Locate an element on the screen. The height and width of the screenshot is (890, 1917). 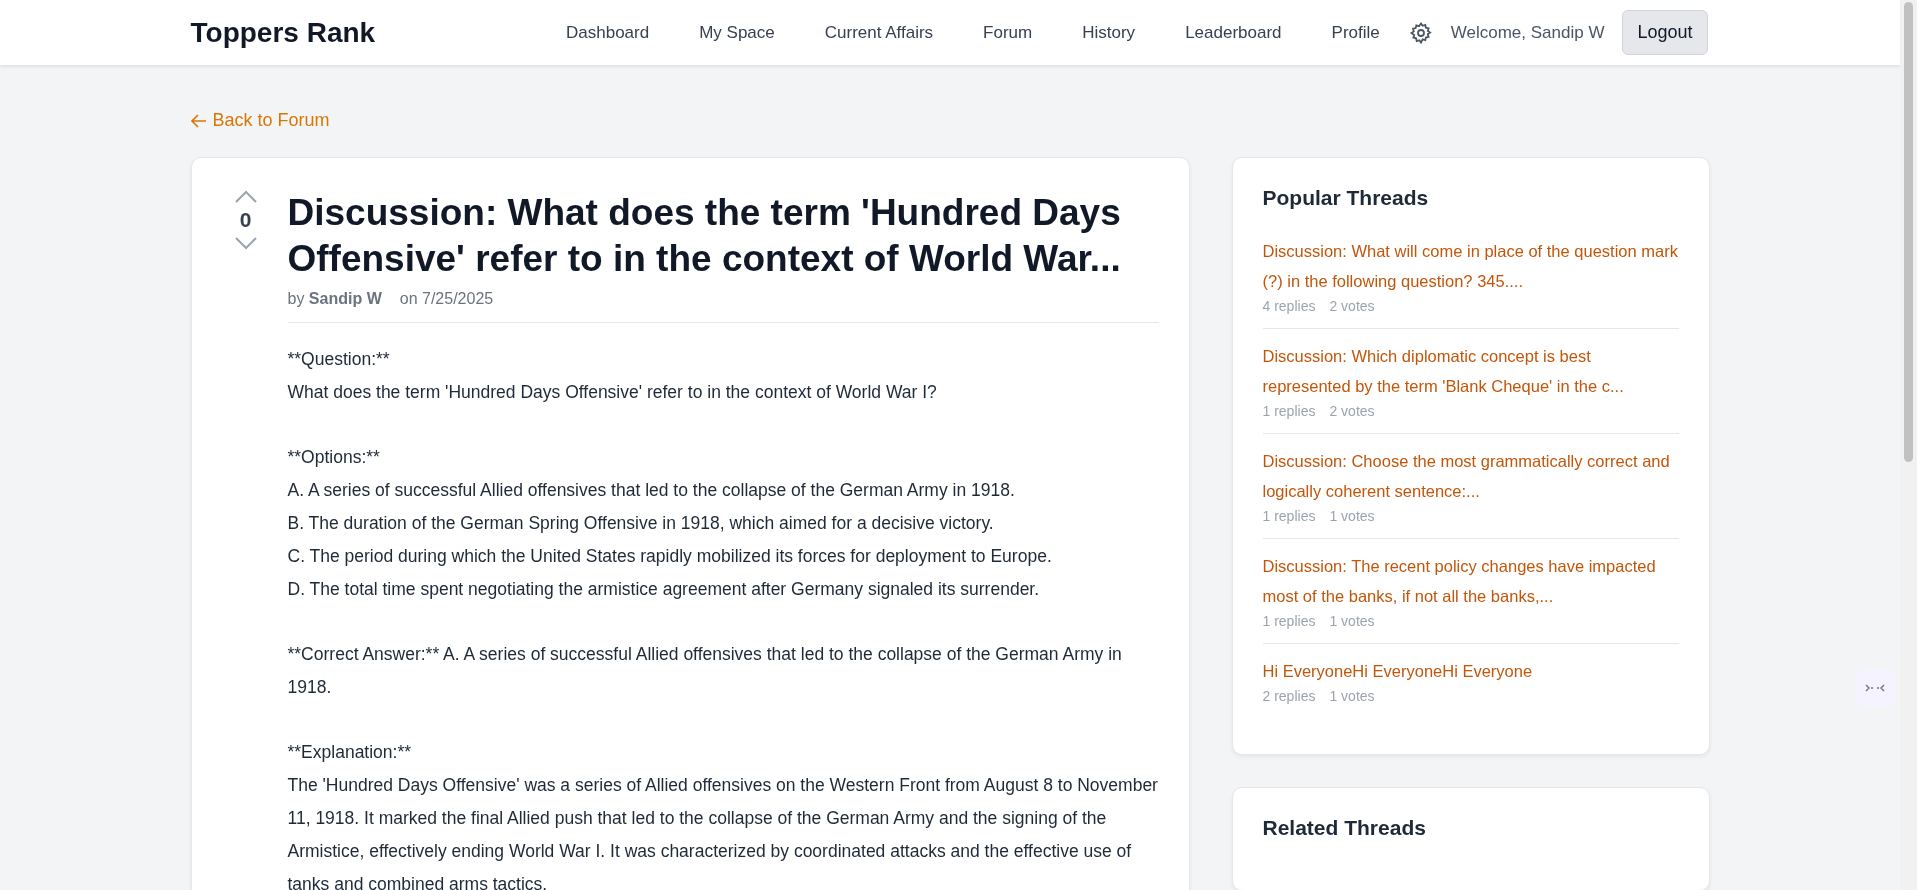
thread-link: Hi EveryoneHi EveryoneHi Everyone is located at coordinates (1470, 670).